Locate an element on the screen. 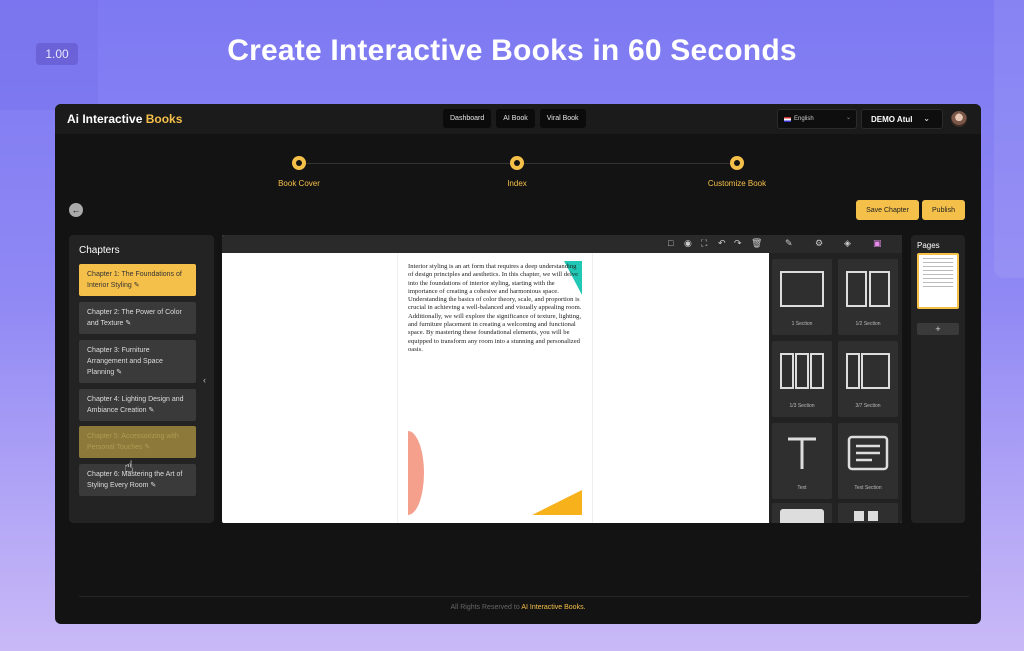 The image size is (1024, 651). tile-text-section: Text Section is located at coordinates (868, 461).